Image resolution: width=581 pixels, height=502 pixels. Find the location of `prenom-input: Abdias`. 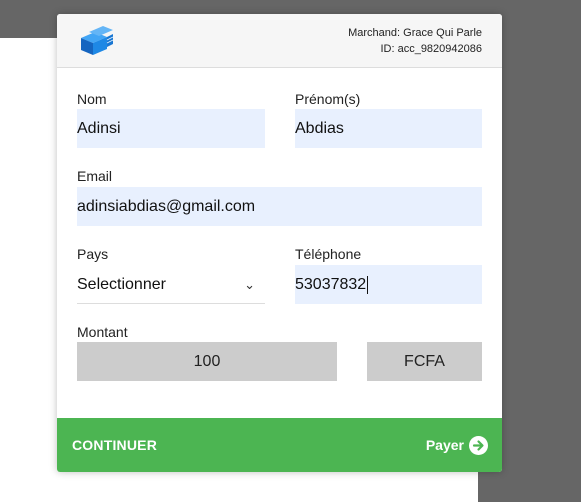

prenom-input: Abdias is located at coordinates (388, 128).